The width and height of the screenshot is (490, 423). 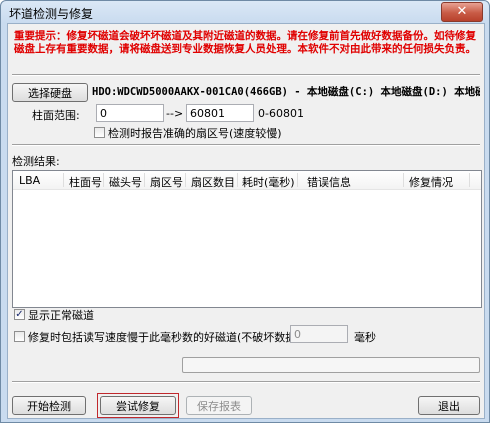 I want to click on window-title: 坏道检测与修复, so click(x=51, y=14).